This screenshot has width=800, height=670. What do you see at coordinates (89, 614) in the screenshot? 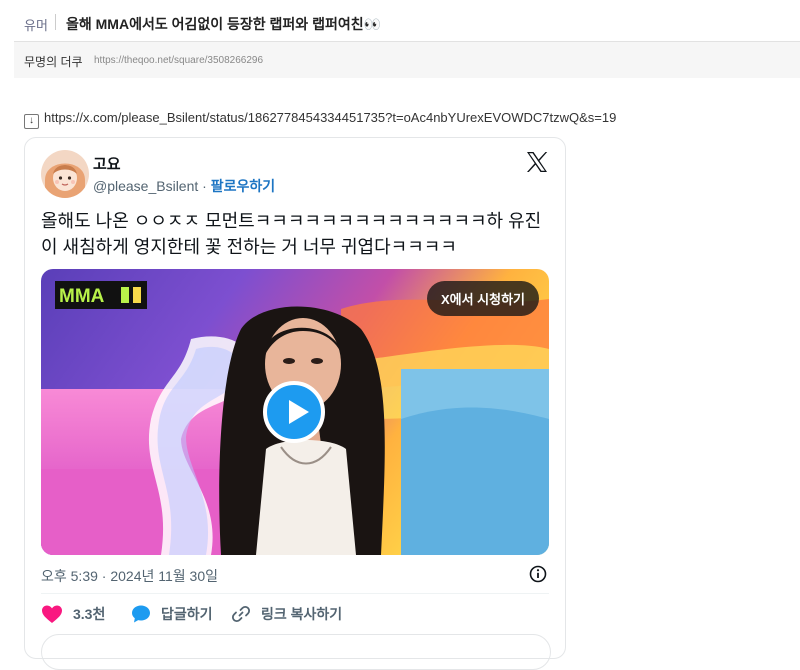
I see `like-count: 3.3천` at bounding box center [89, 614].